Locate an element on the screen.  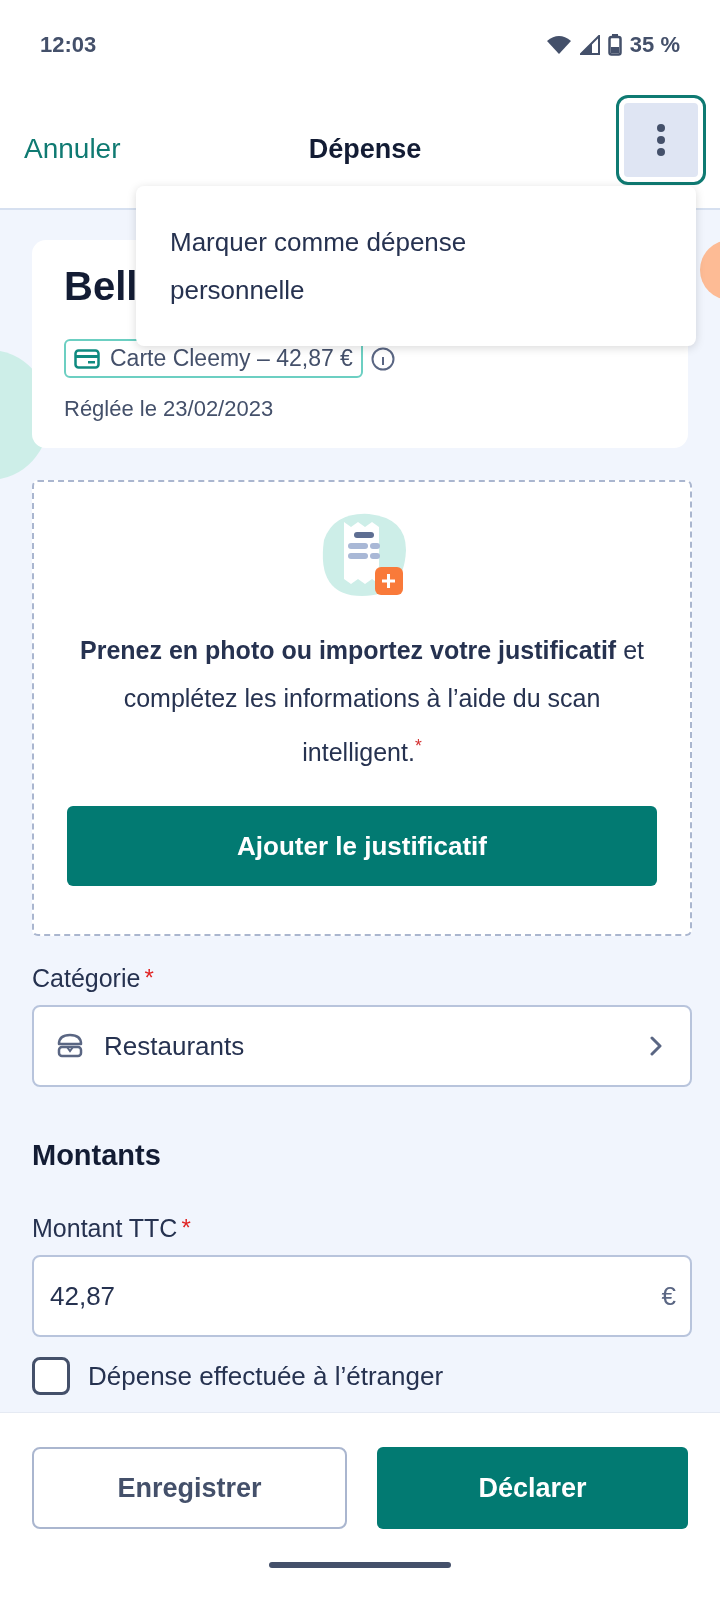
checkbox is located at coordinates (51, 1376).